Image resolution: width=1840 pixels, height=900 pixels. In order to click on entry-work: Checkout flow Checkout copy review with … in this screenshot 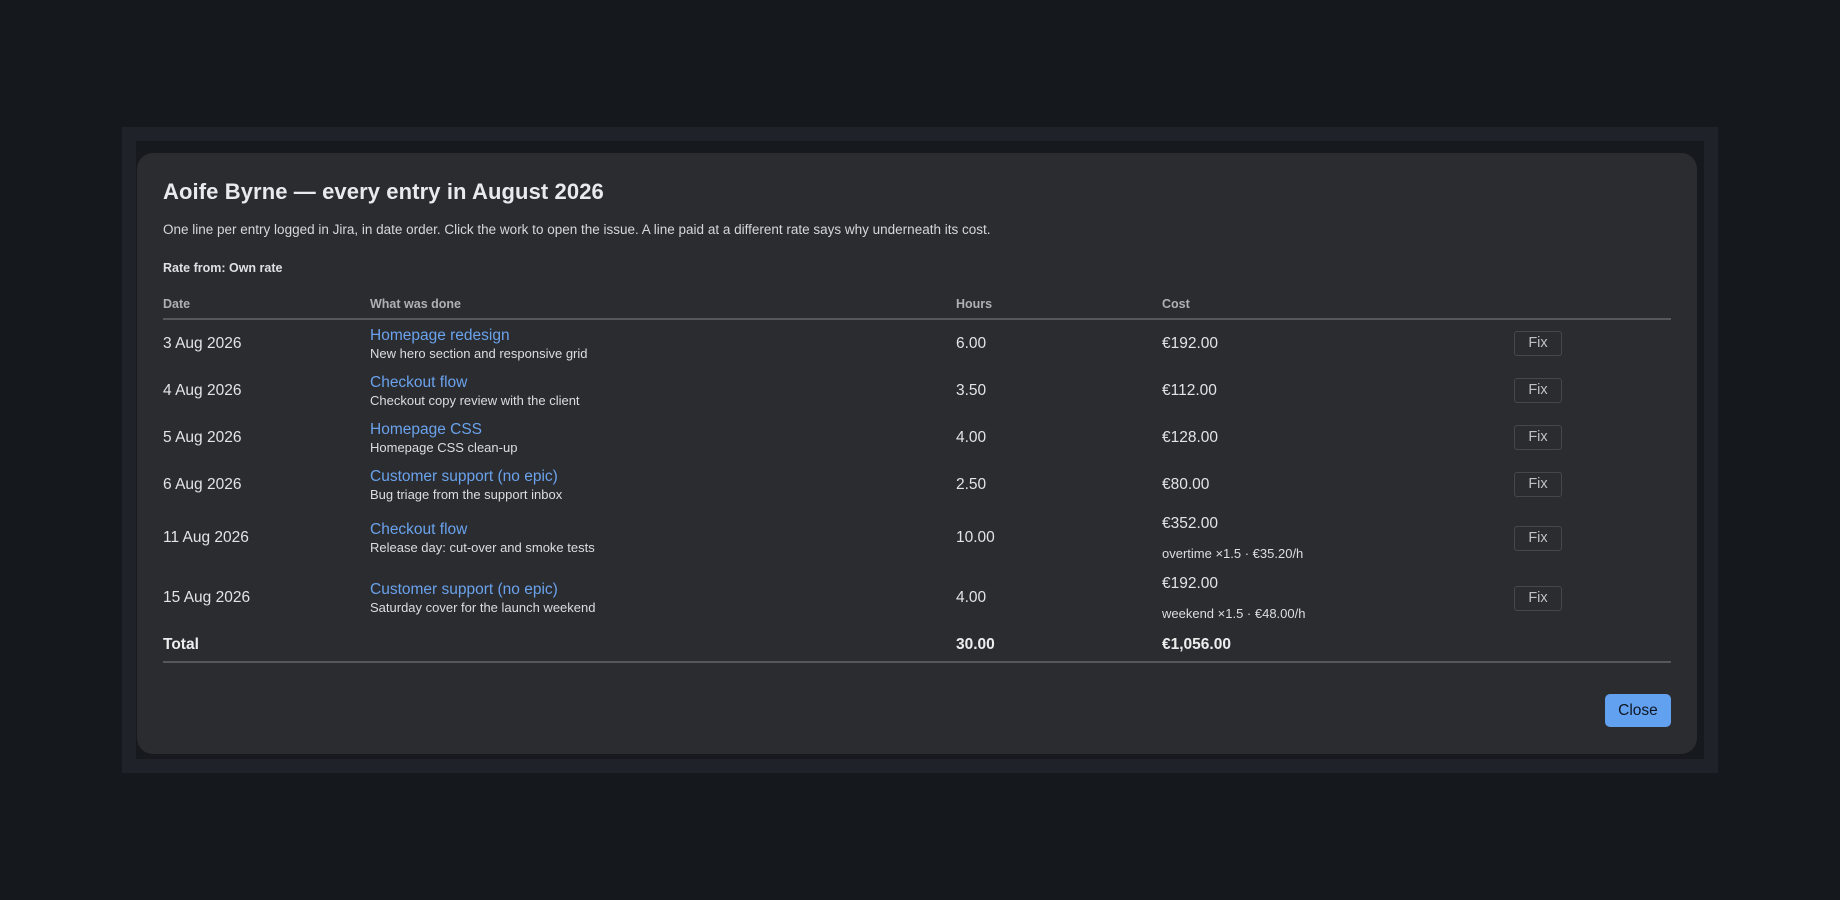, I will do `click(663, 390)`.